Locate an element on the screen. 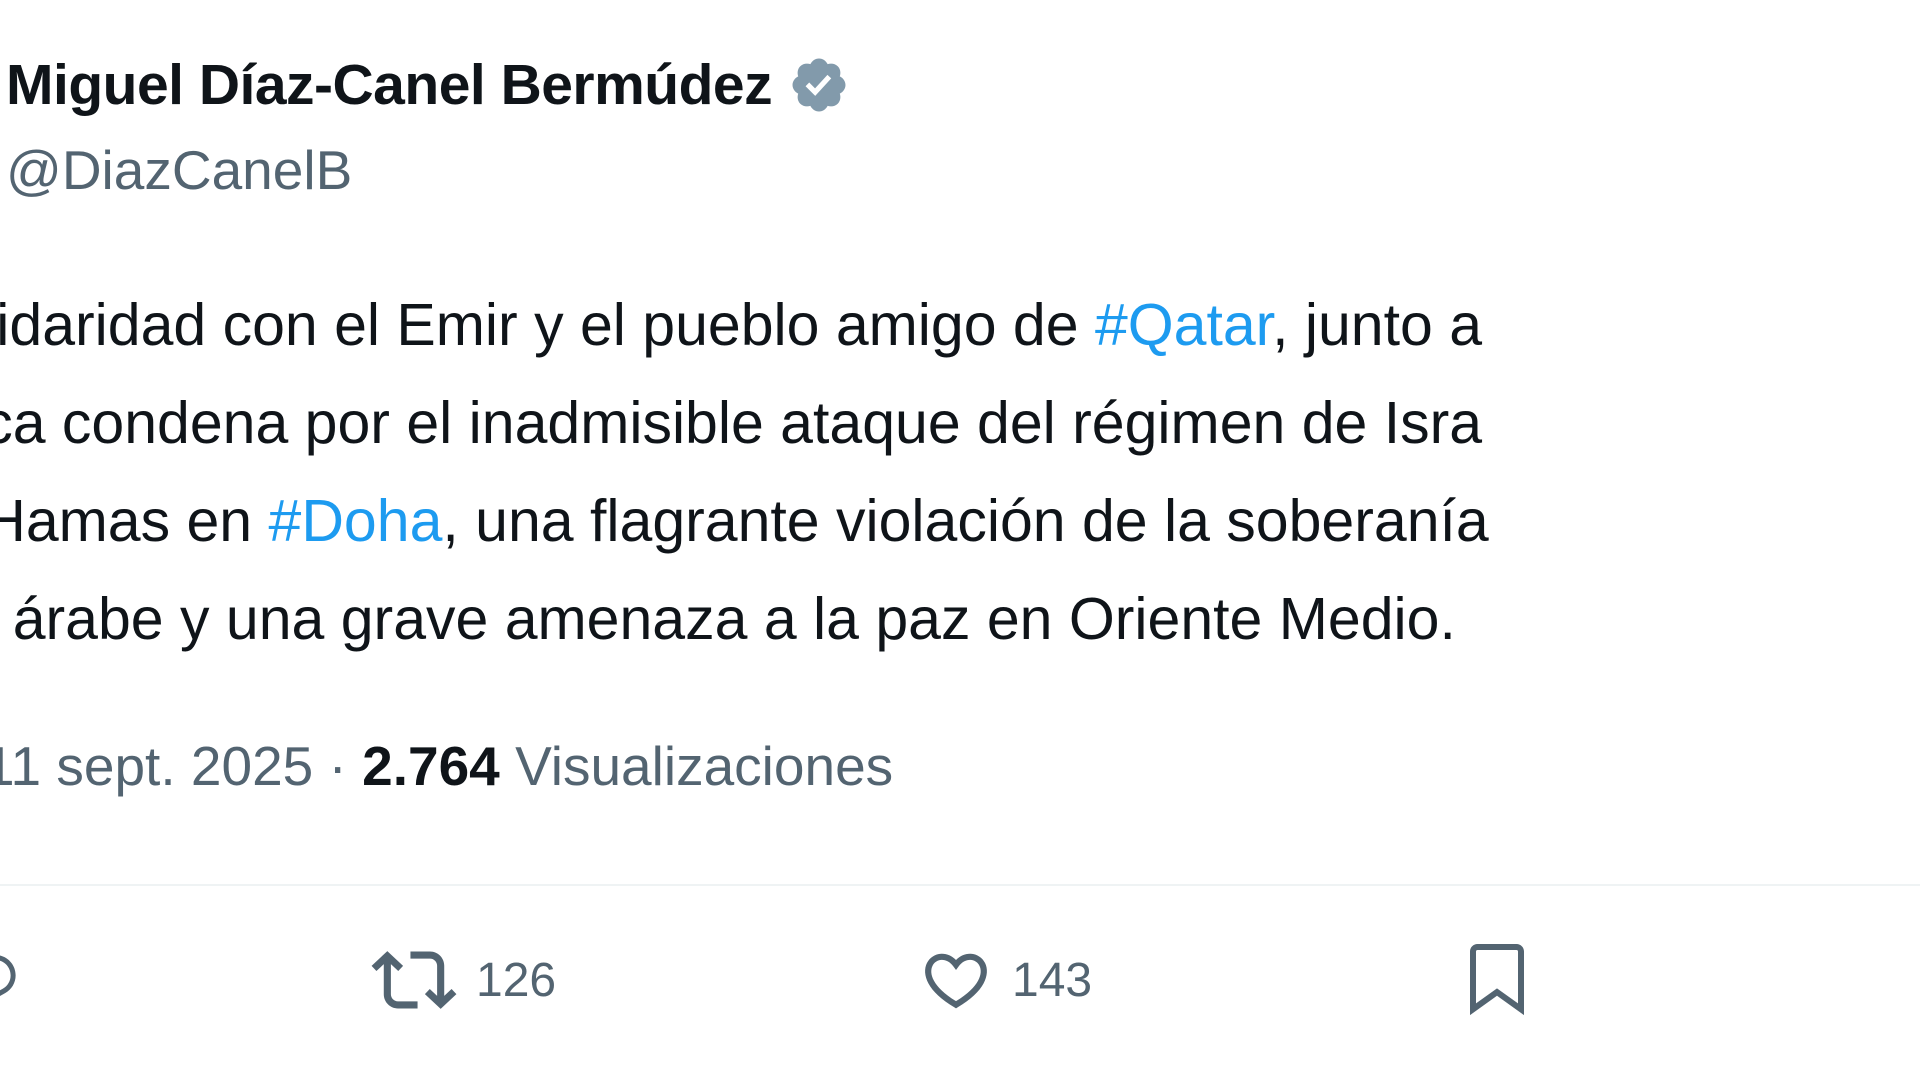 The height and width of the screenshot is (1075, 1920). hashtag-link-qatar: #Qatar is located at coordinates (1183, 325).